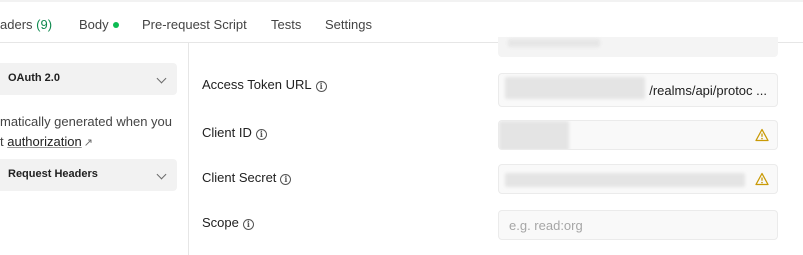  Describe the element at coordinates (44, 24) in the screenshot. I see `headers-count: (9)` at that location.